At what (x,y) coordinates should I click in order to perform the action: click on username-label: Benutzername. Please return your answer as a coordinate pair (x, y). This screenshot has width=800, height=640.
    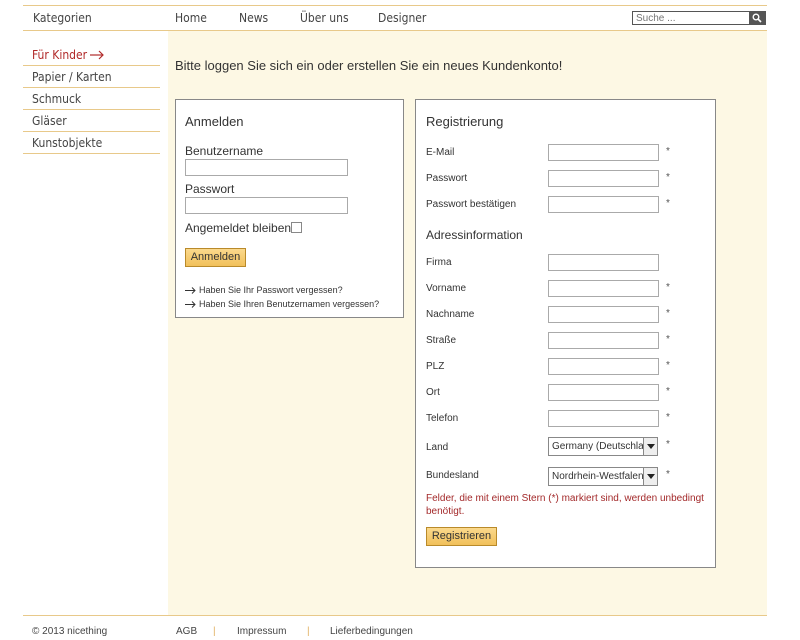
    Looking at the image, I should click on (224, 151).